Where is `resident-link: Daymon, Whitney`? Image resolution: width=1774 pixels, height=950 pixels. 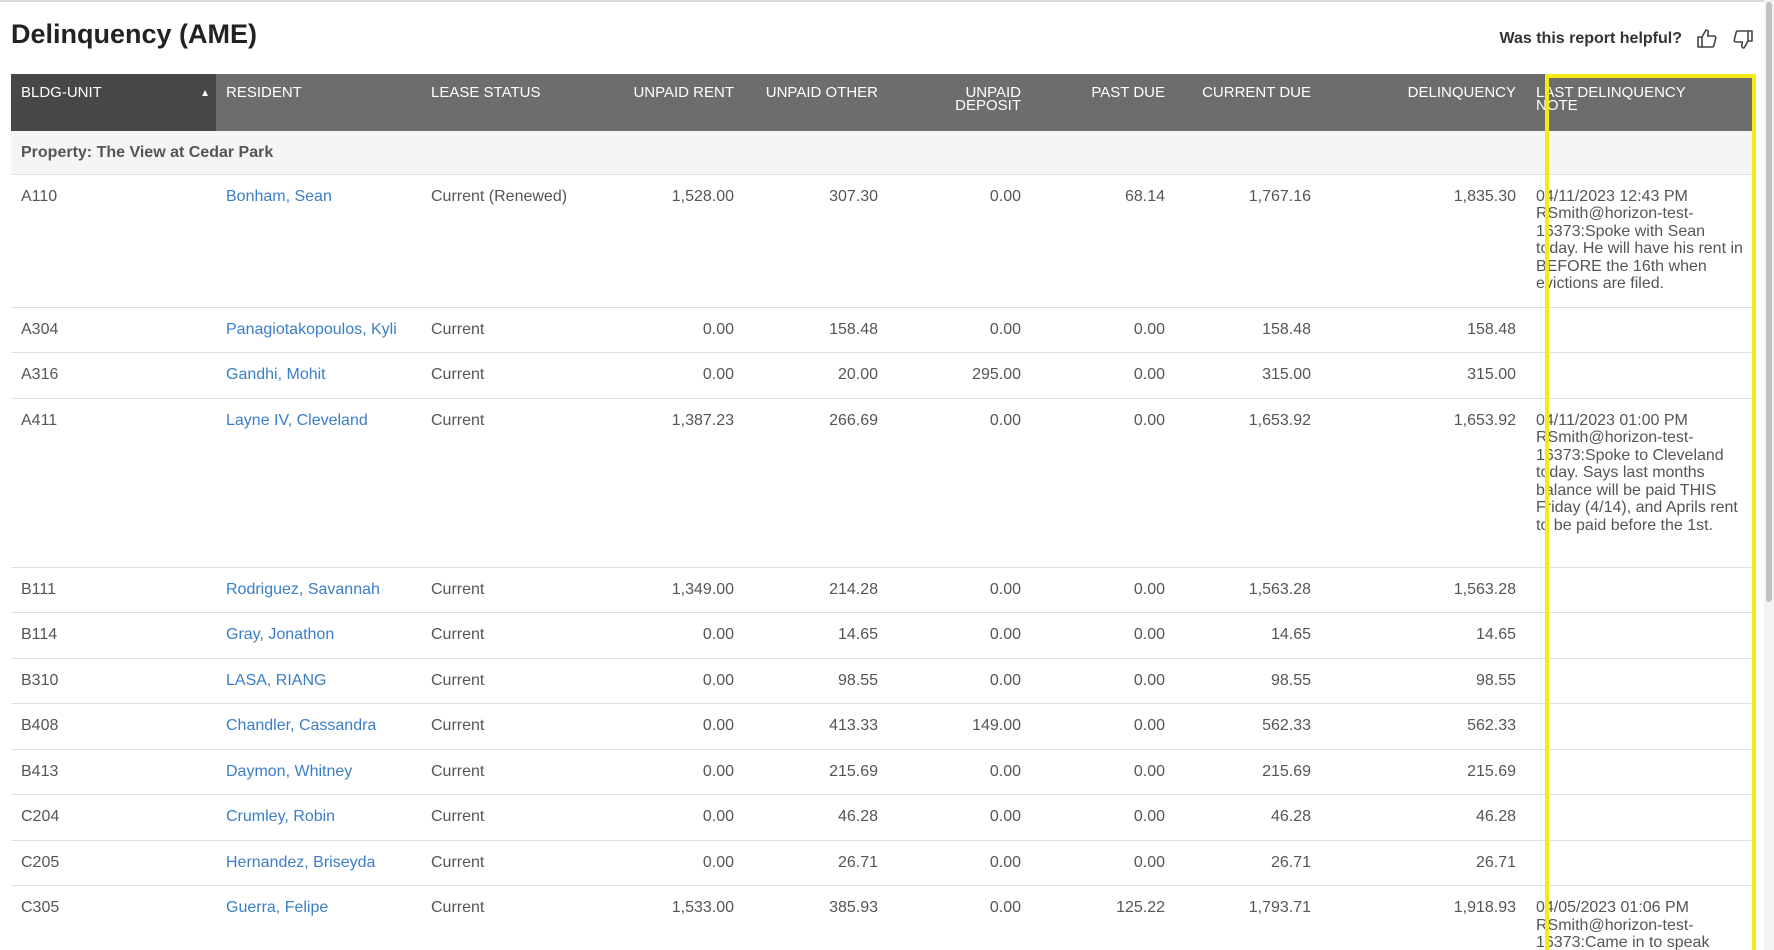 resident-link: Daymon, Whitney is located at coordinates (289, 771).